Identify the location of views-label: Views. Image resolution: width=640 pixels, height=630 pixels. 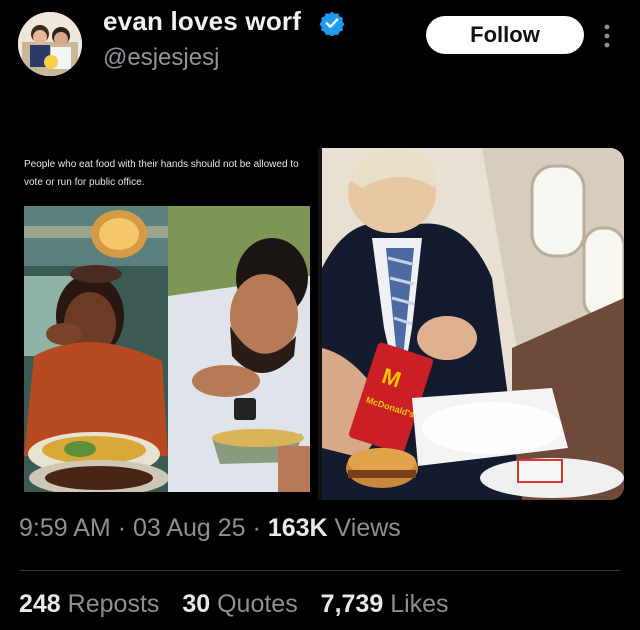
(367, 528).